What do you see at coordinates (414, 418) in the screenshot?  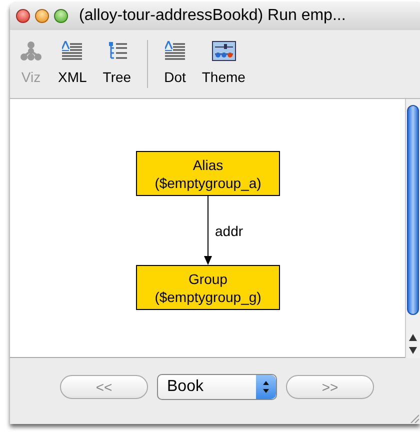 I see `resize-grip-icon` at bounding box center [414, 418].